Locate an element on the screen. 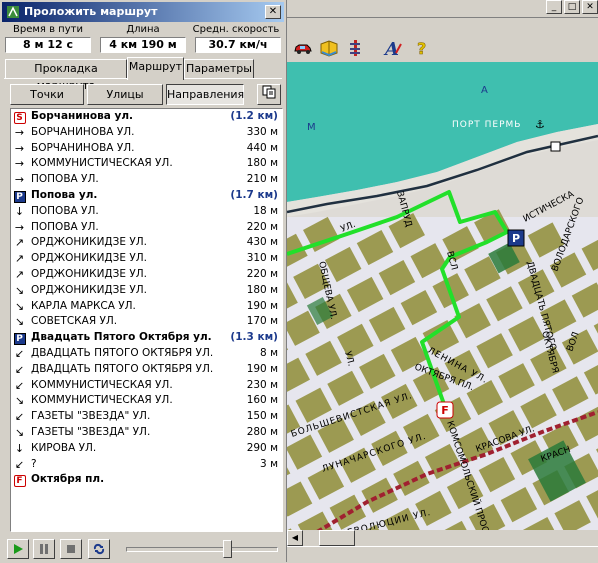 This screenshot has width=598, height=563. direction-row: ↘ ГАЗЕТЫ "ЗВЕЗДА" УЛ. 280 м is located at coordinates (146, 433).